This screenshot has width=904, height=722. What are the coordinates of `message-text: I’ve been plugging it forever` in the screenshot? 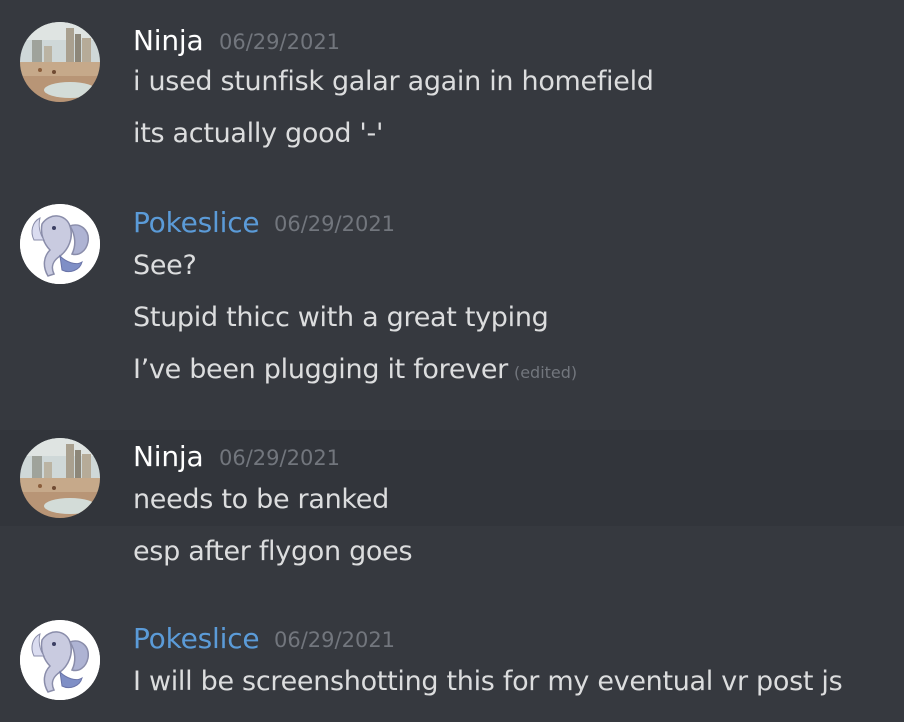 It's located at (320, 369).